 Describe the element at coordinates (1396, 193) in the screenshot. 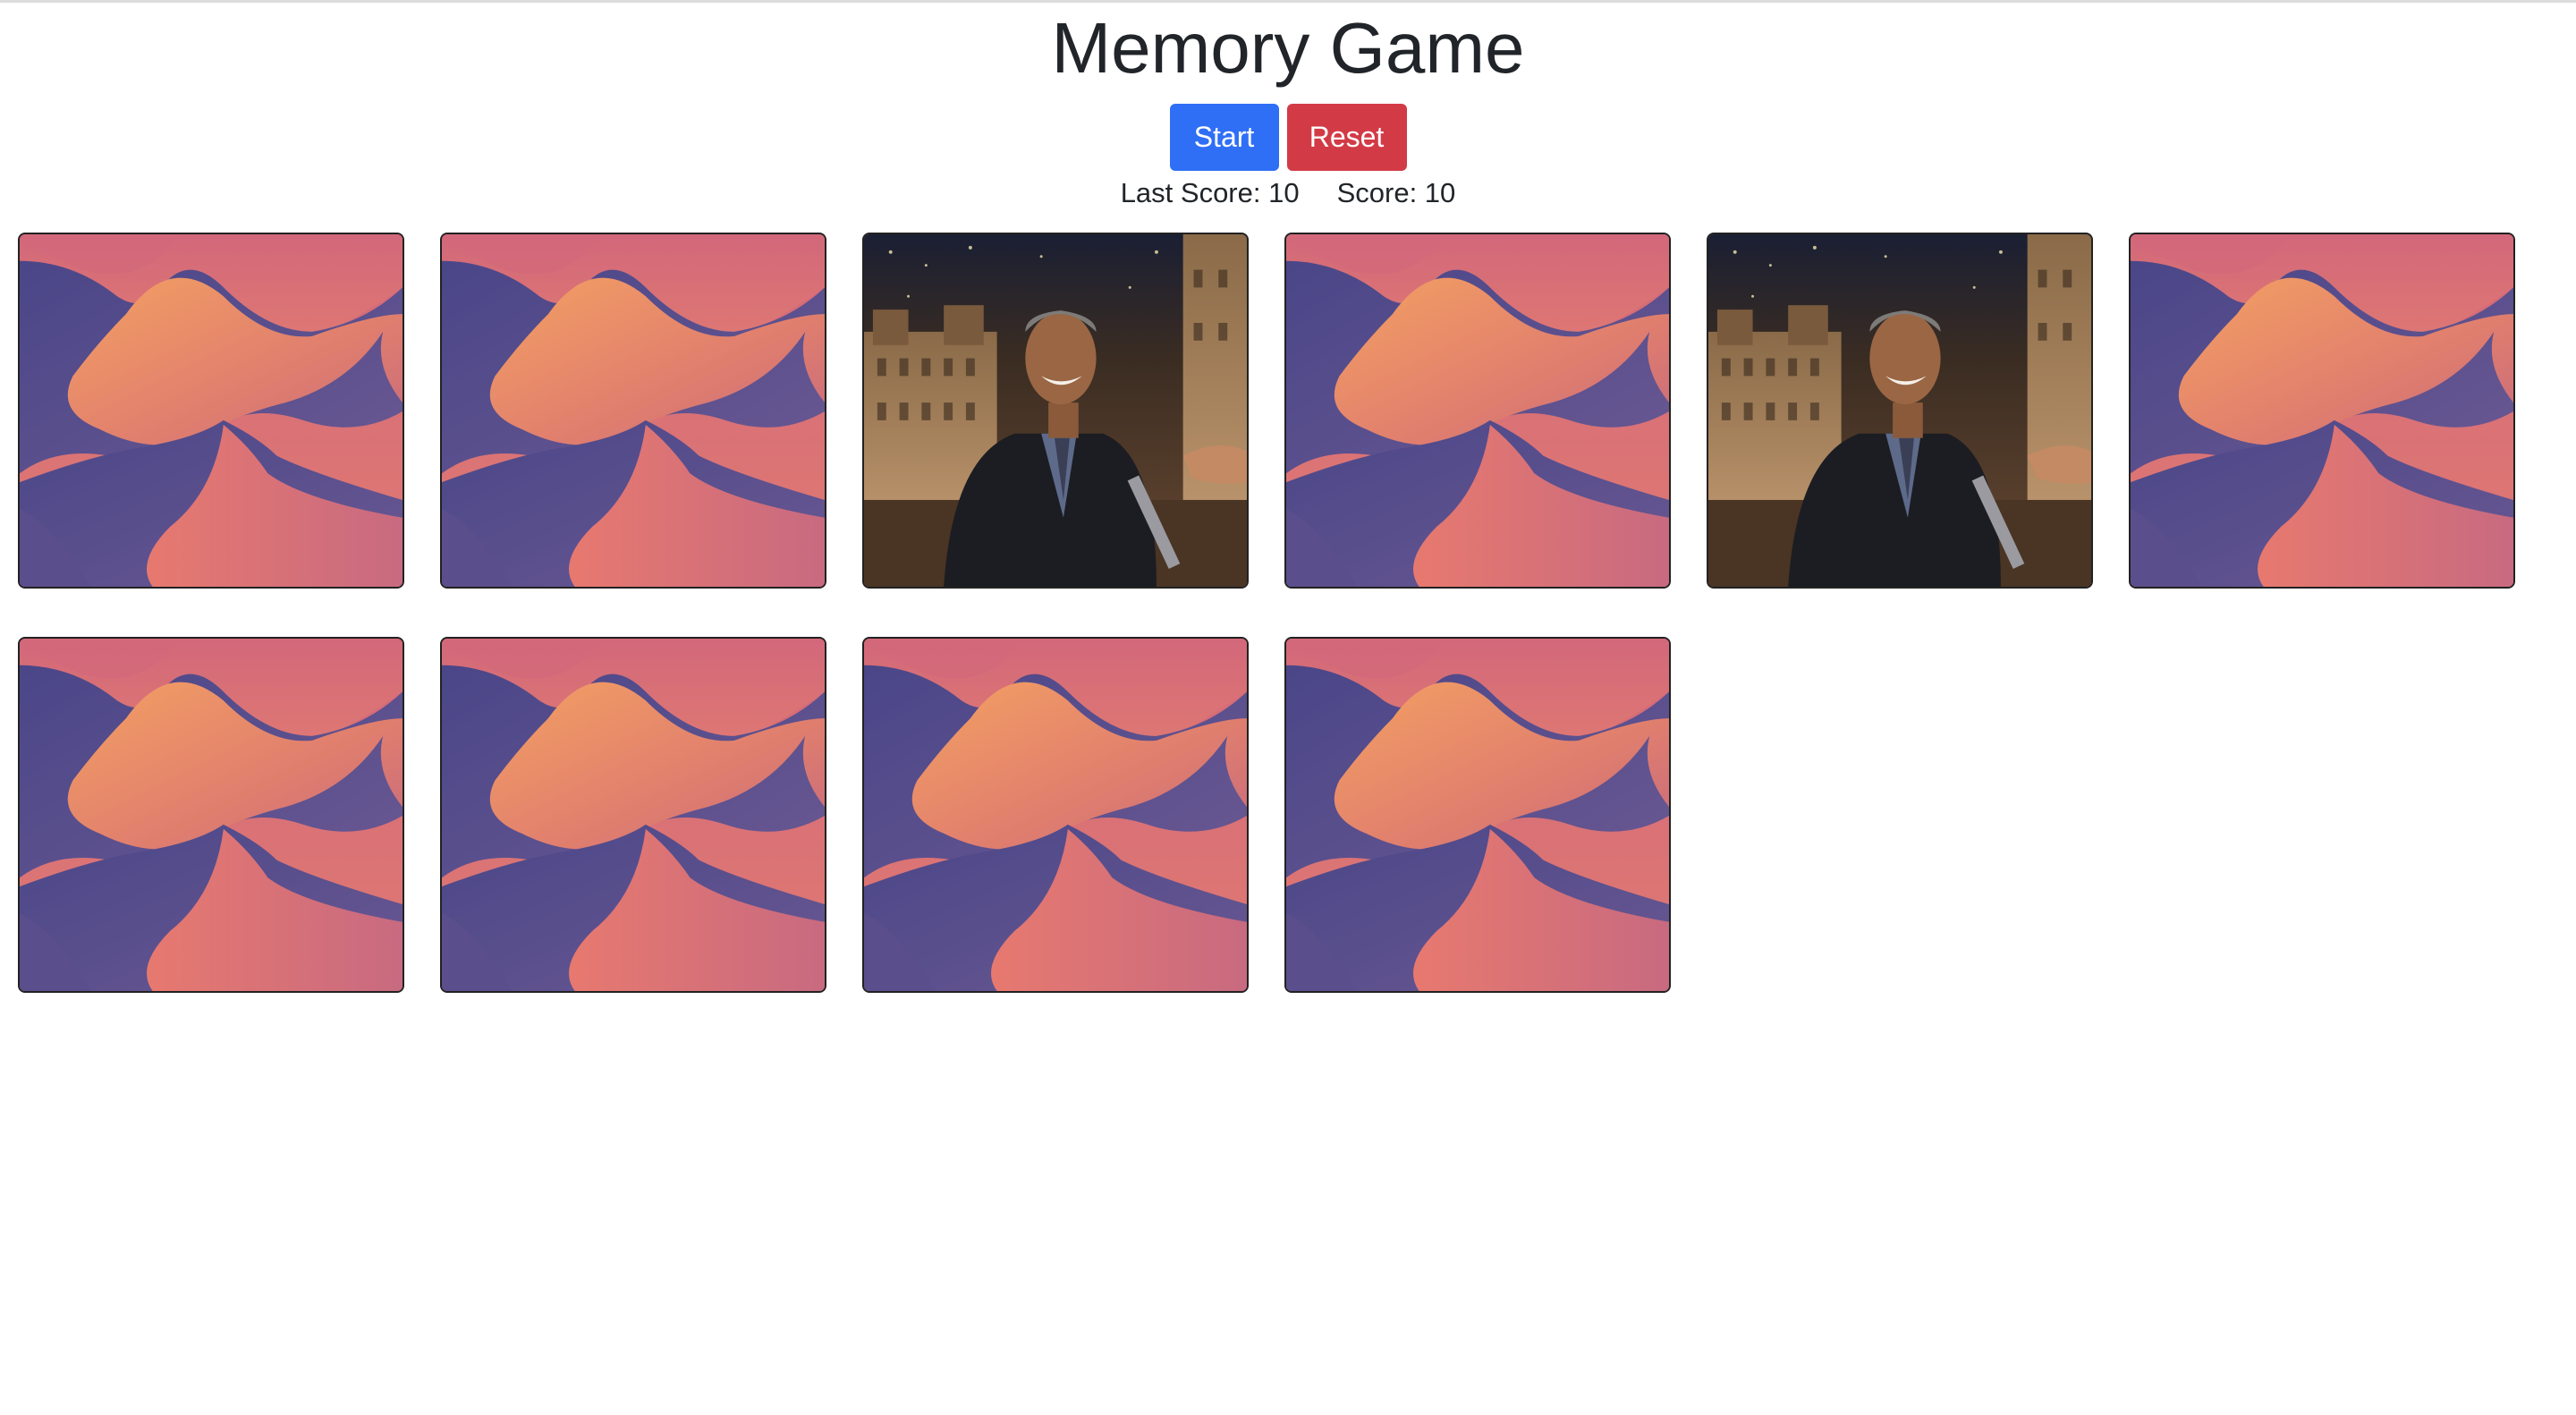

I see `current-score: Score: 10` at that location.